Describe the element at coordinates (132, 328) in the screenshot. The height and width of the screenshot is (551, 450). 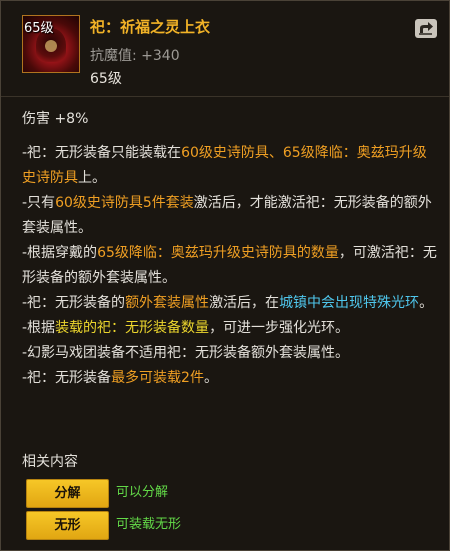
I see `description-segment: 装载的祀：无形装备数量` at that location.